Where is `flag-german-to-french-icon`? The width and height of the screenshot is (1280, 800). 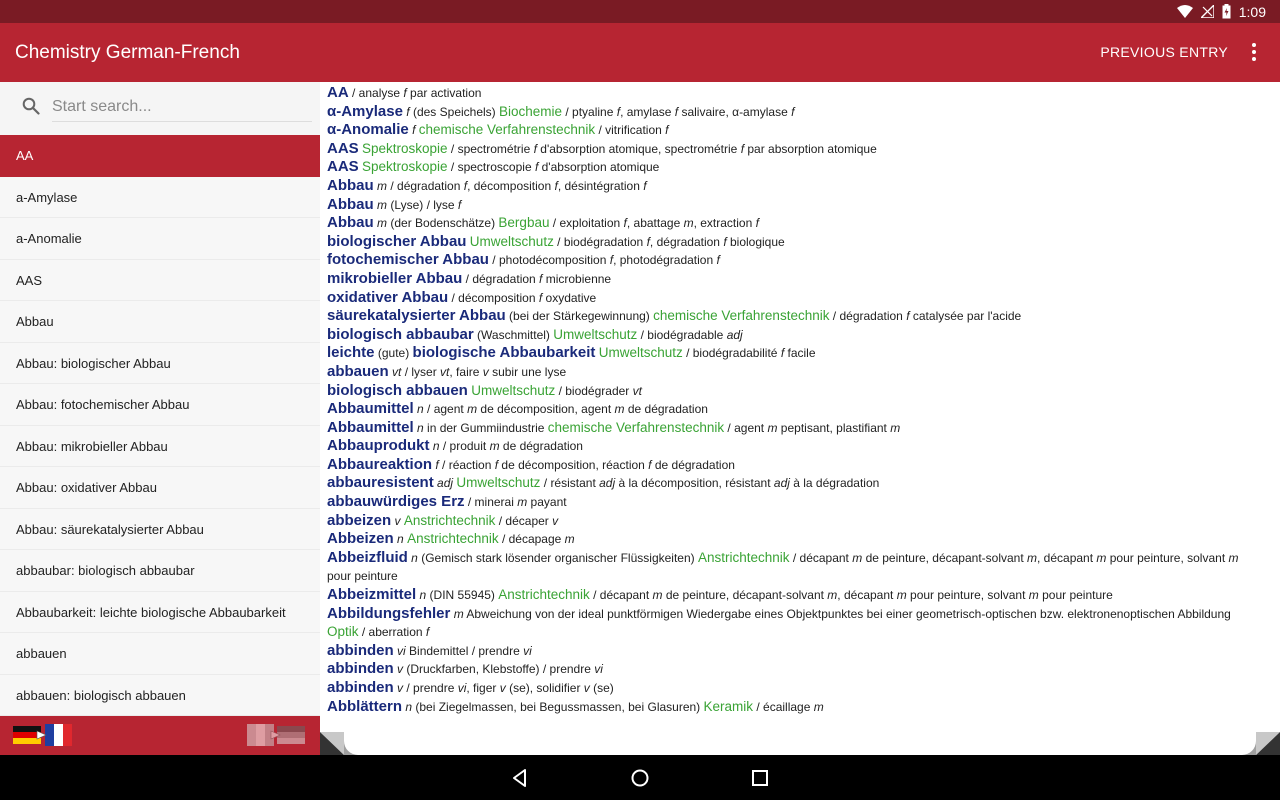 flag-german-to-french-icon is located at coordinates (43, 735).